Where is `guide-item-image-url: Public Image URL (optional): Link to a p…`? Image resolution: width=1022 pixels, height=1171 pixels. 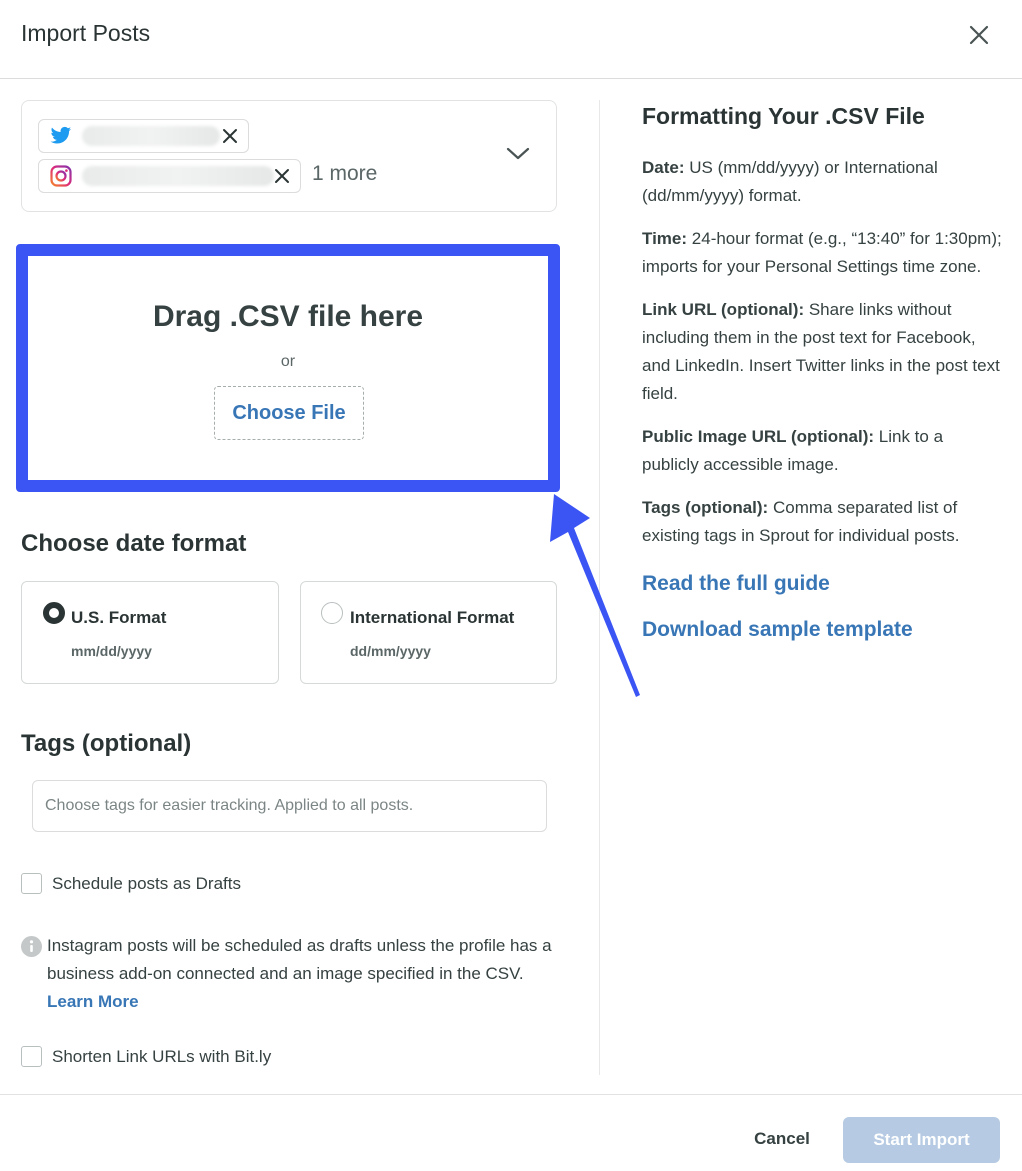 guide-item-image-url: Public Image URL (optional): Link to a p… is located at coordinates (822, 451).